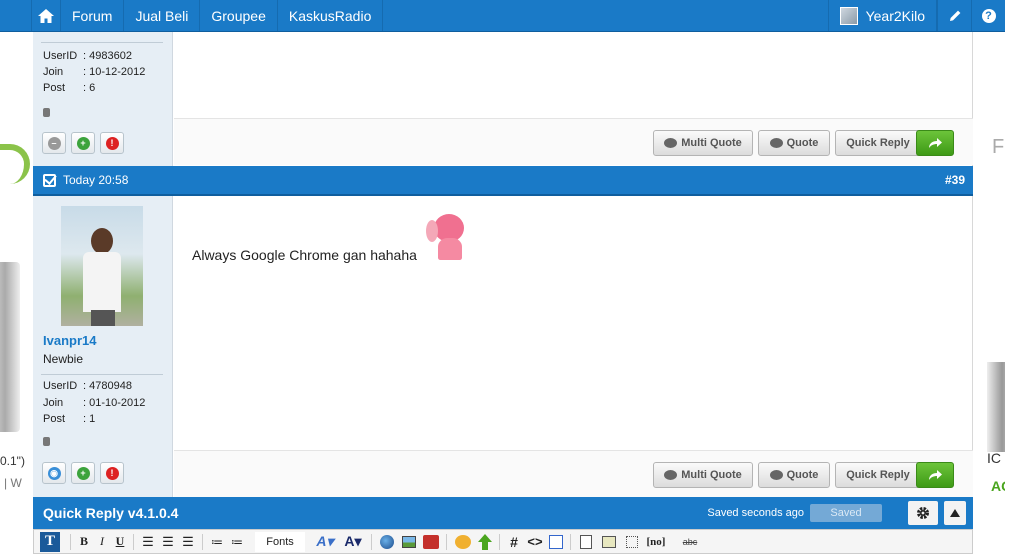 This screenshot has height=554, width=1020. I want to click on quote-tag-button, so click(586, 542).